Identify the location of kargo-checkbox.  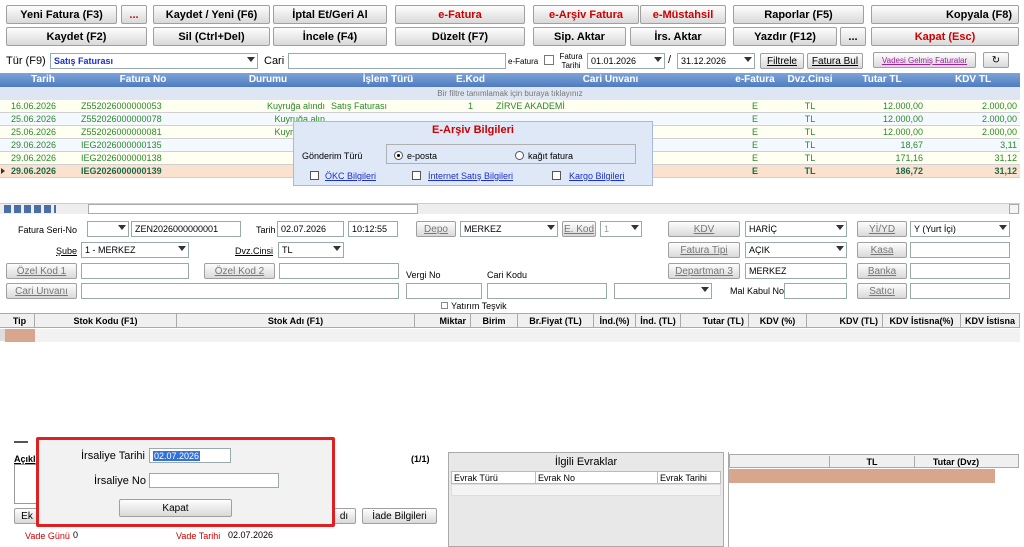
(556, 175).